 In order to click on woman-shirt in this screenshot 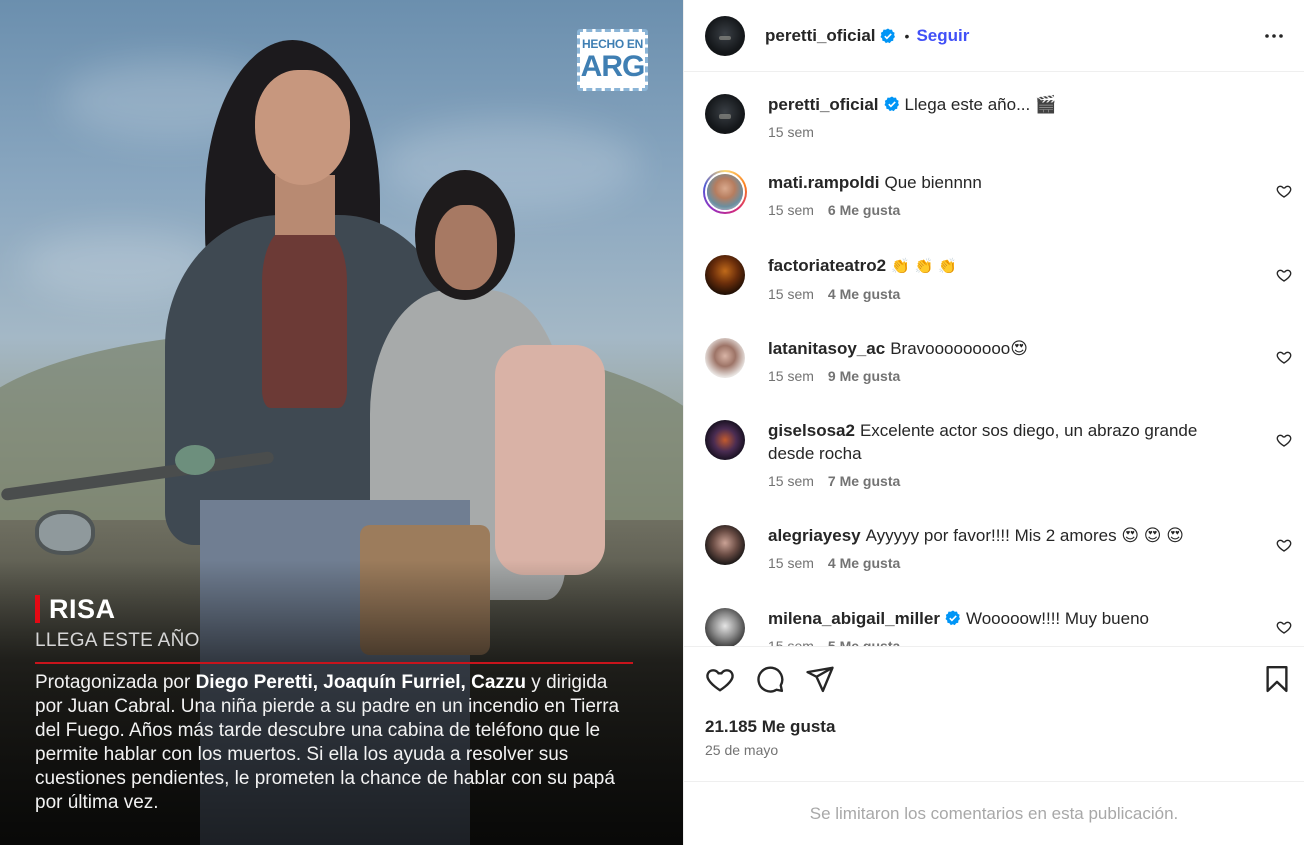, I will do `click(304, 318)`.